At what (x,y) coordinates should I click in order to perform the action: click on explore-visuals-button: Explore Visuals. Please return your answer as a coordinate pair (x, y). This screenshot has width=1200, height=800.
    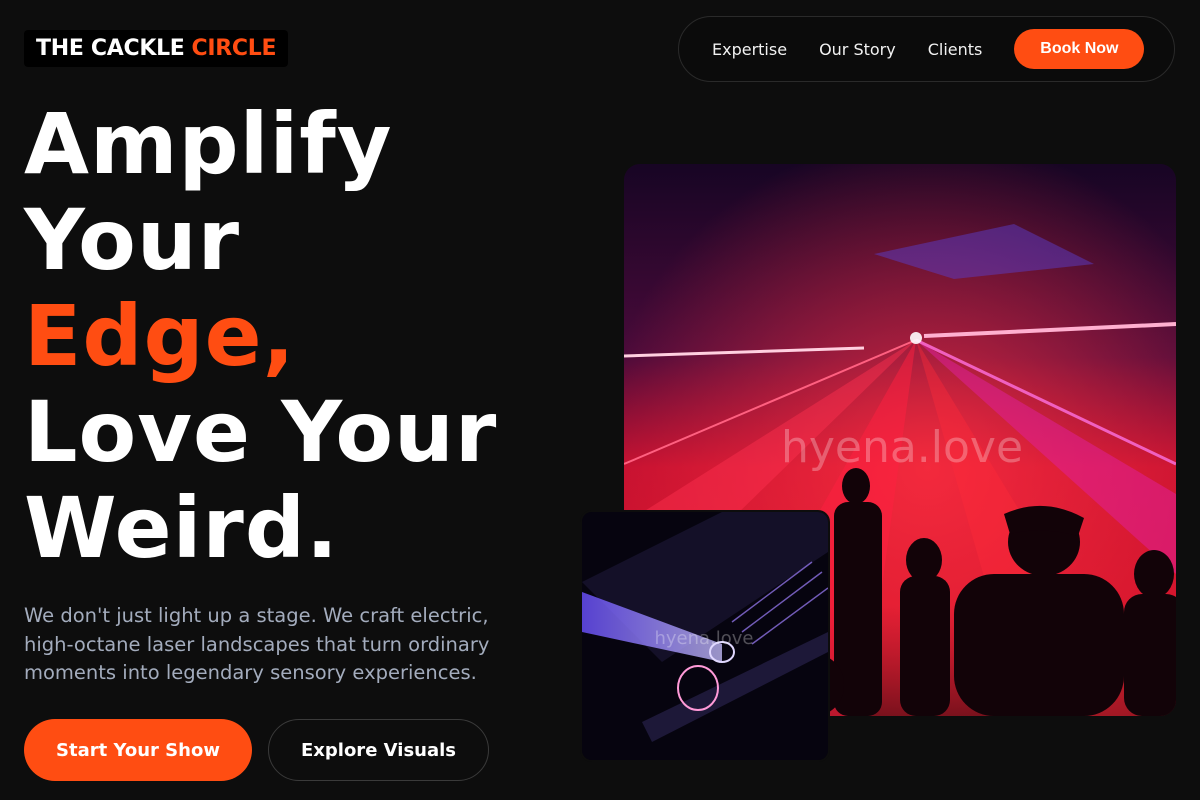
    Looking at the image, I should click on (378, 750).